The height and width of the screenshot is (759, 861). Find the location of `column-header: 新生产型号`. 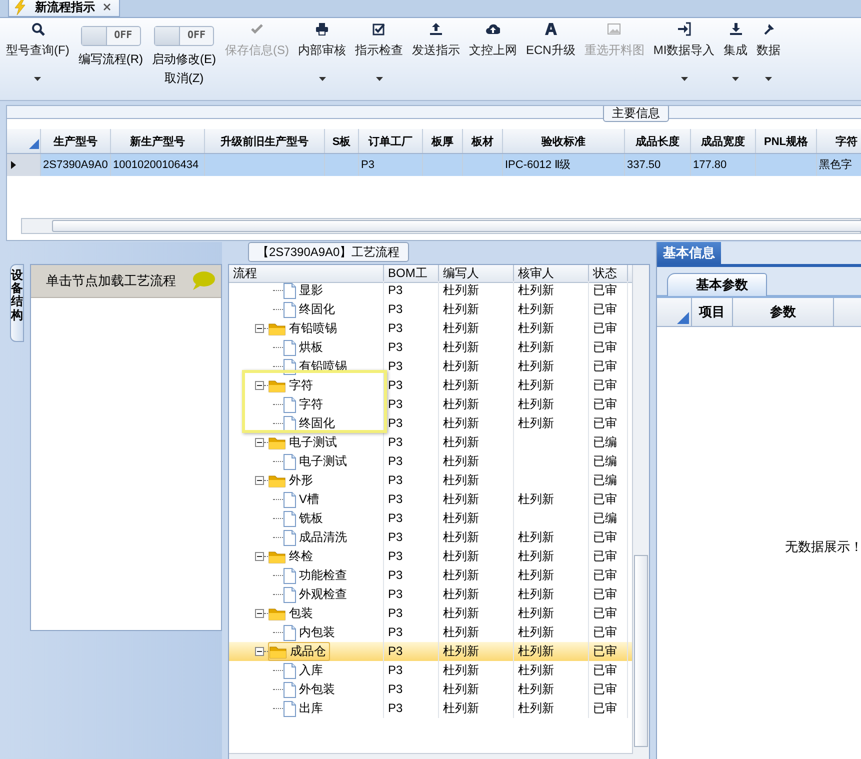

column-header: 新生产型号 is located at coordinates (158, 141).